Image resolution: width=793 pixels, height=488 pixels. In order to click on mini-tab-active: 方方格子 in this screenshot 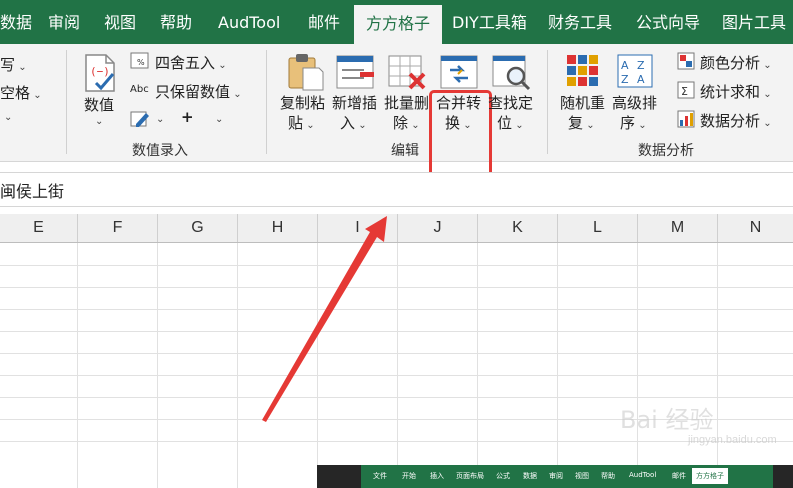, I will do `click(710, 476)`.